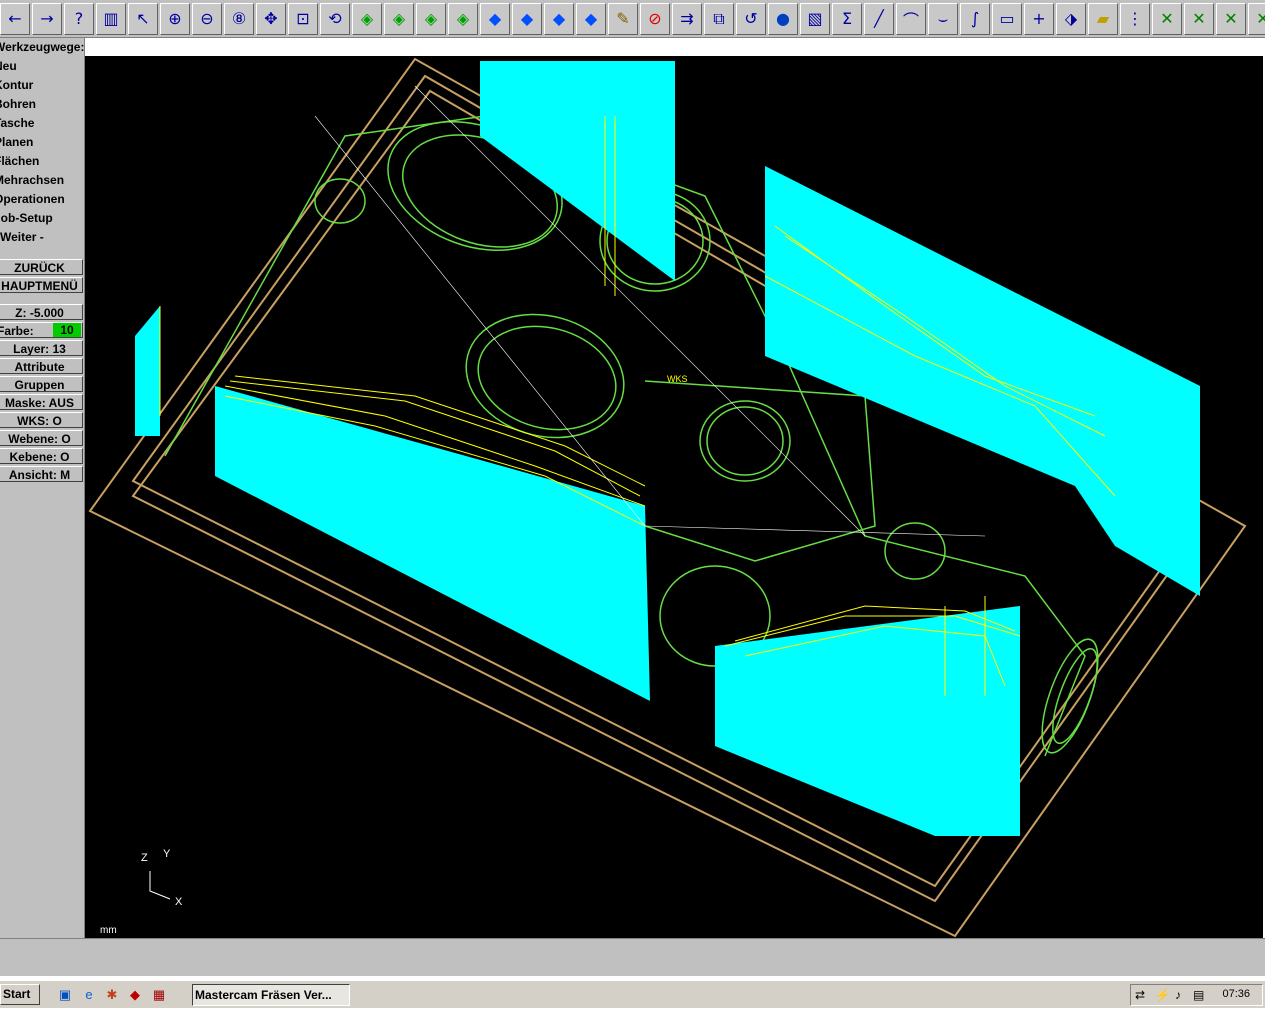 This screenshot has width=1280, height=1024. I want to click on attribute-button: Attribute, so click(41, 366).